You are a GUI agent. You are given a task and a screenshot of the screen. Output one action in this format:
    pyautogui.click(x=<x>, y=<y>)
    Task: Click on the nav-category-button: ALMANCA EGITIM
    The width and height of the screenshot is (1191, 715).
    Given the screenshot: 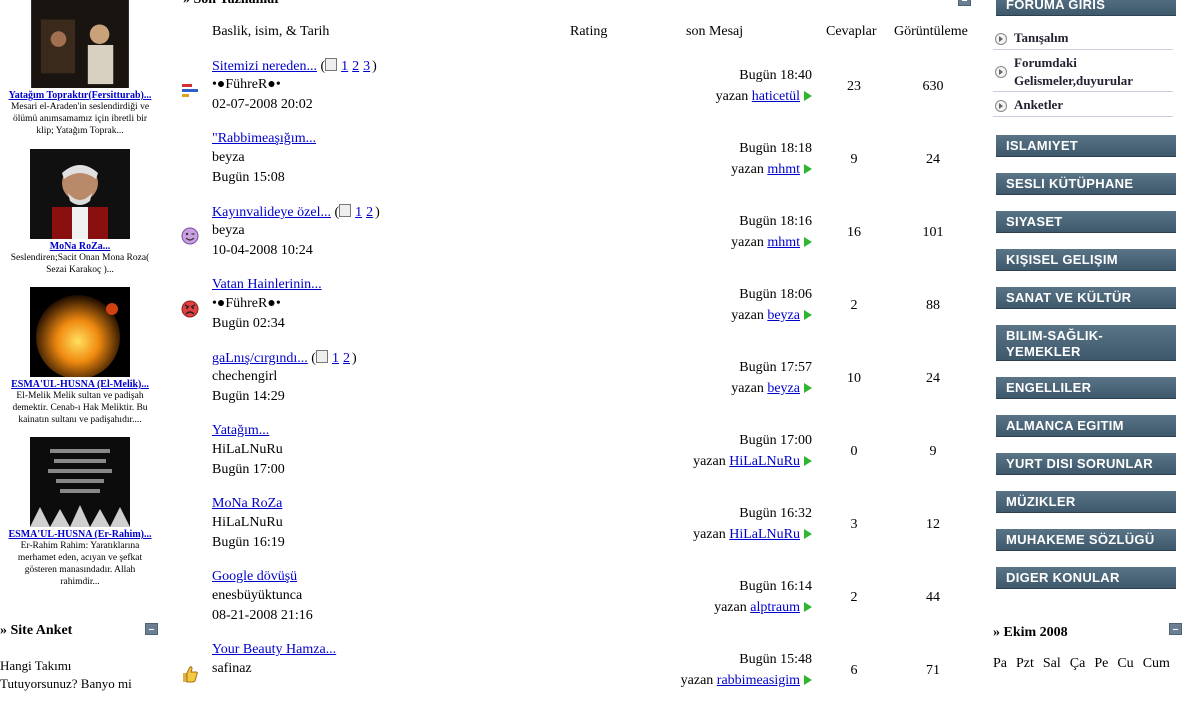 What is the action you would take?
    pyautogui.click(x=1086, y=426)
    